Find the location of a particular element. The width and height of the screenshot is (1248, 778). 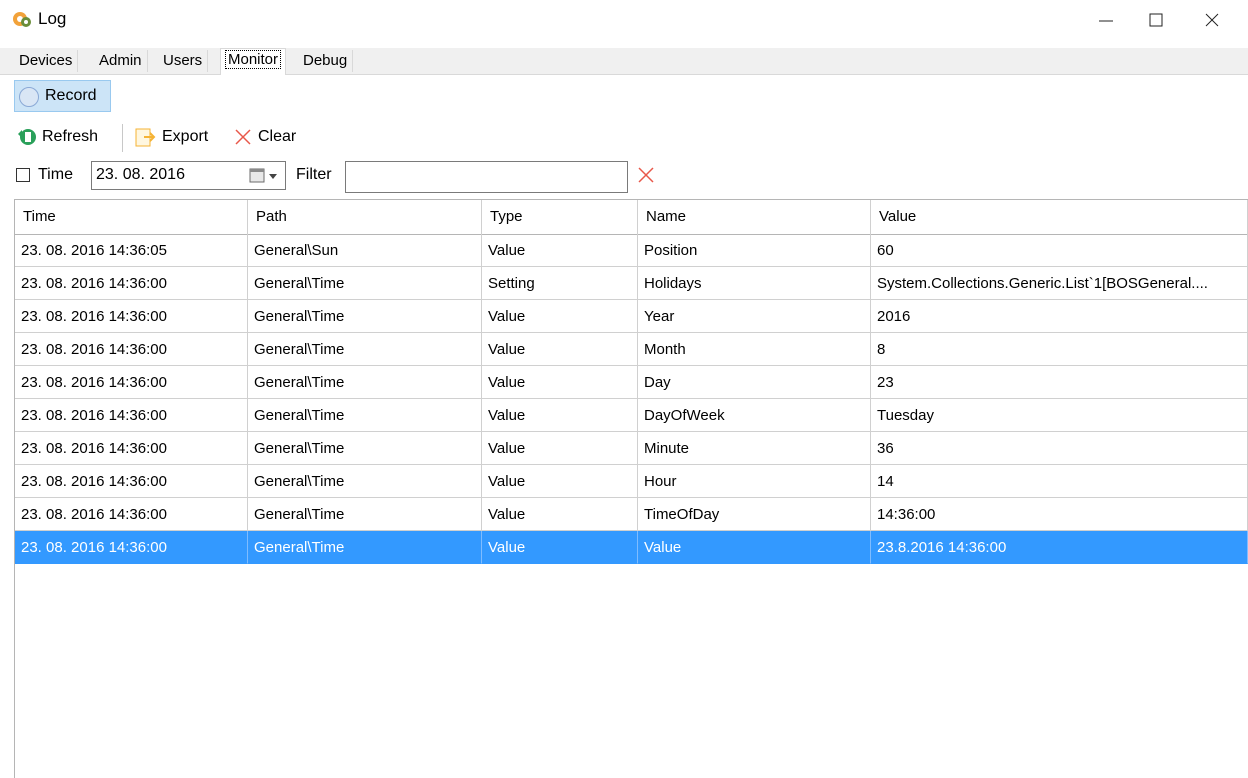

refresh-label: Refresh is located at coordinates (70, 136).